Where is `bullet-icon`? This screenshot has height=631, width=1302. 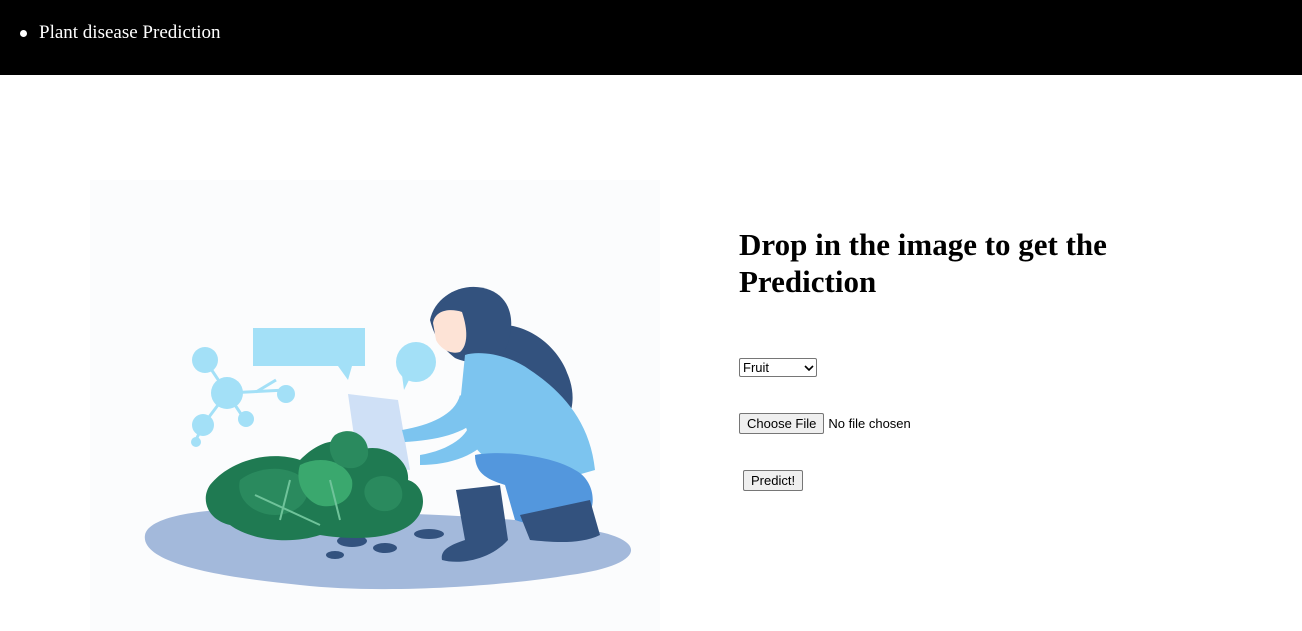 bullet-icon is located at coordinates (23, 33).